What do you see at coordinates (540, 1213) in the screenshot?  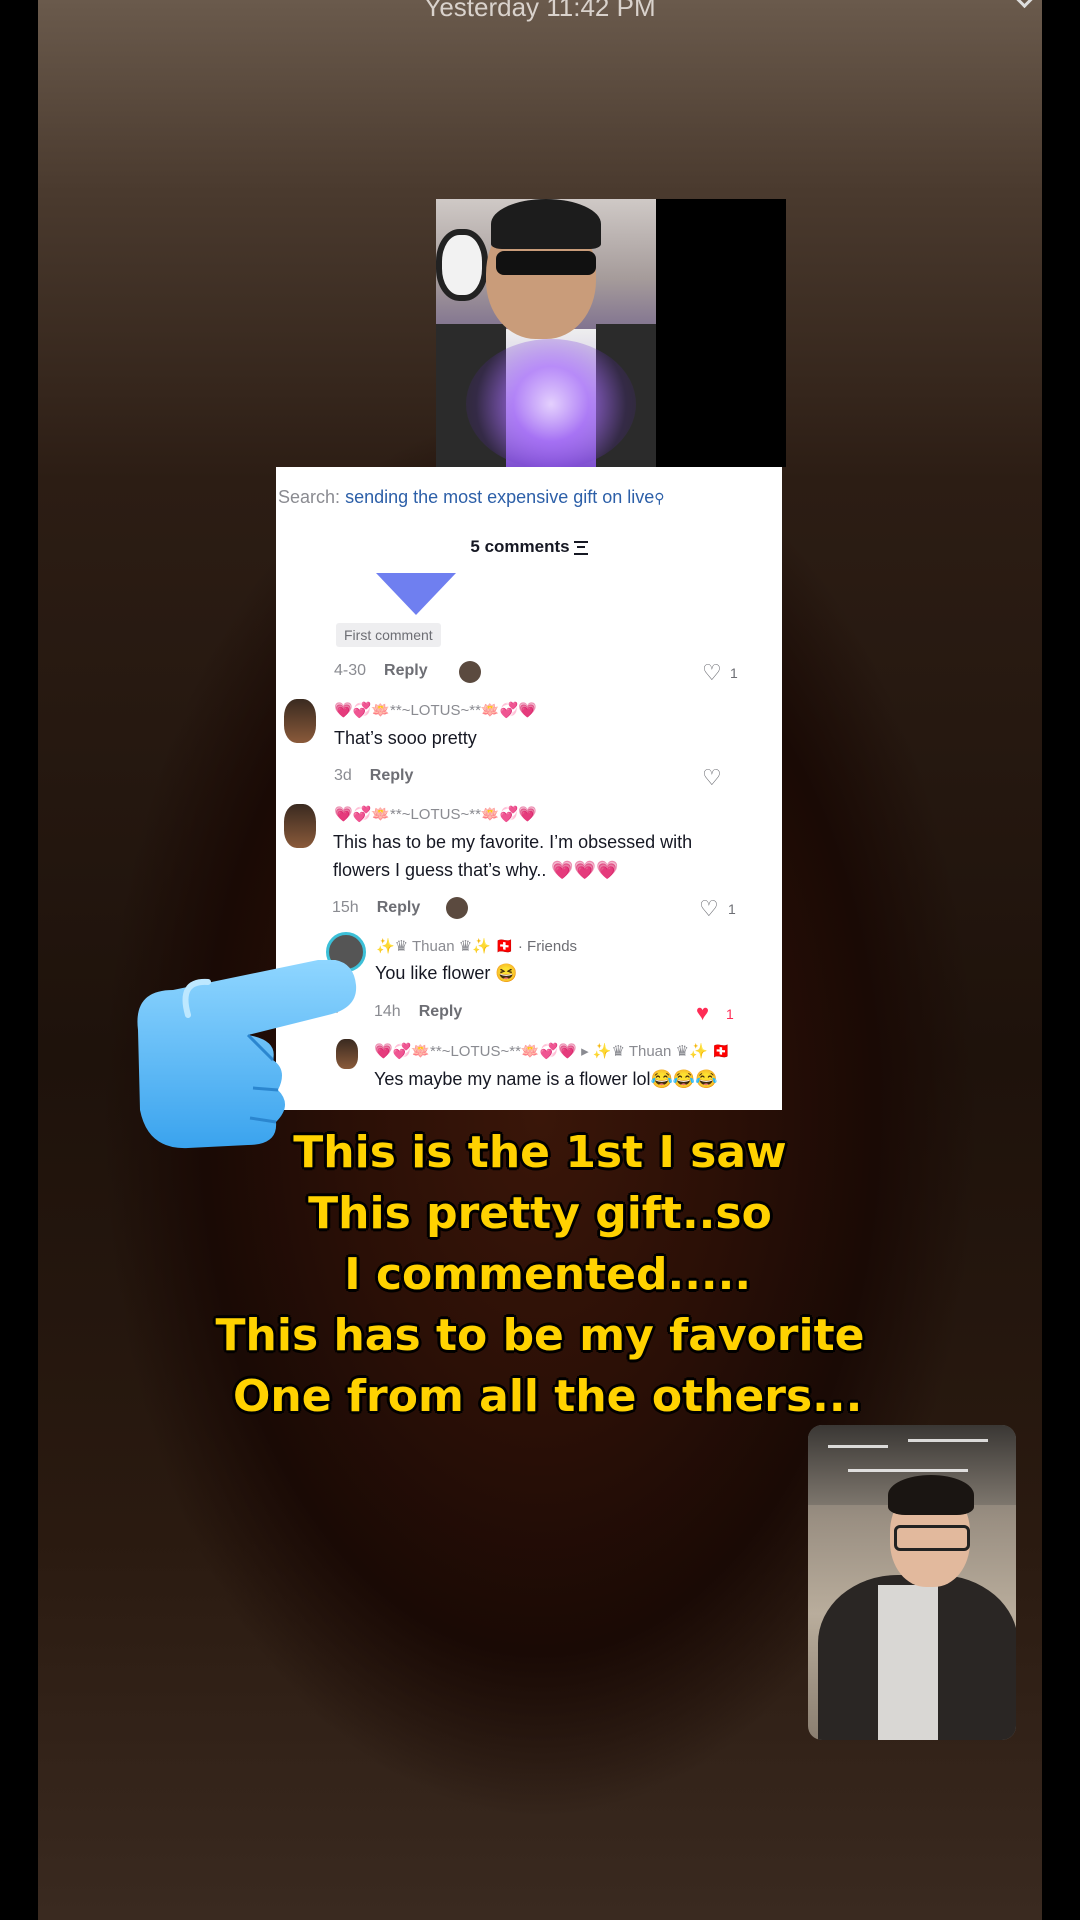 I see `caption-line: This pretty gift..so` at bounding box center [540, 1213].